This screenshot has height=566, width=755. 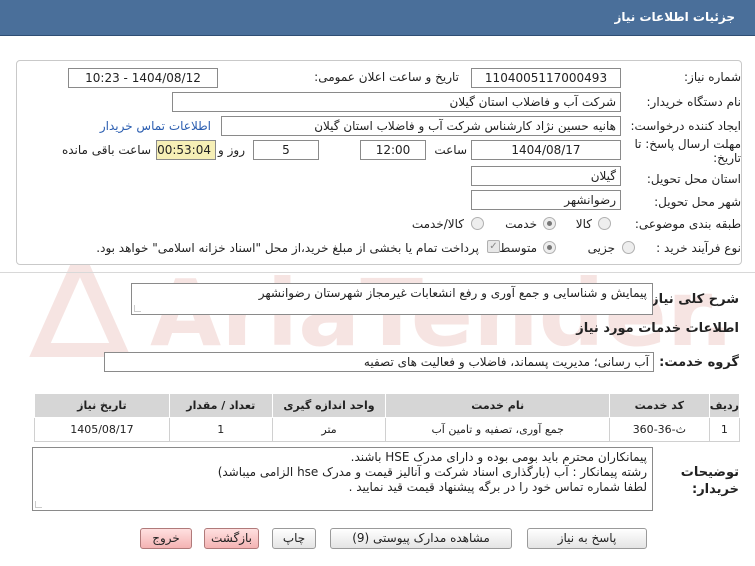 What do you see at coordinates (521, 224) in the screenshot?
I see `category-option-service: خدمت` at bounding box center [521, 224].